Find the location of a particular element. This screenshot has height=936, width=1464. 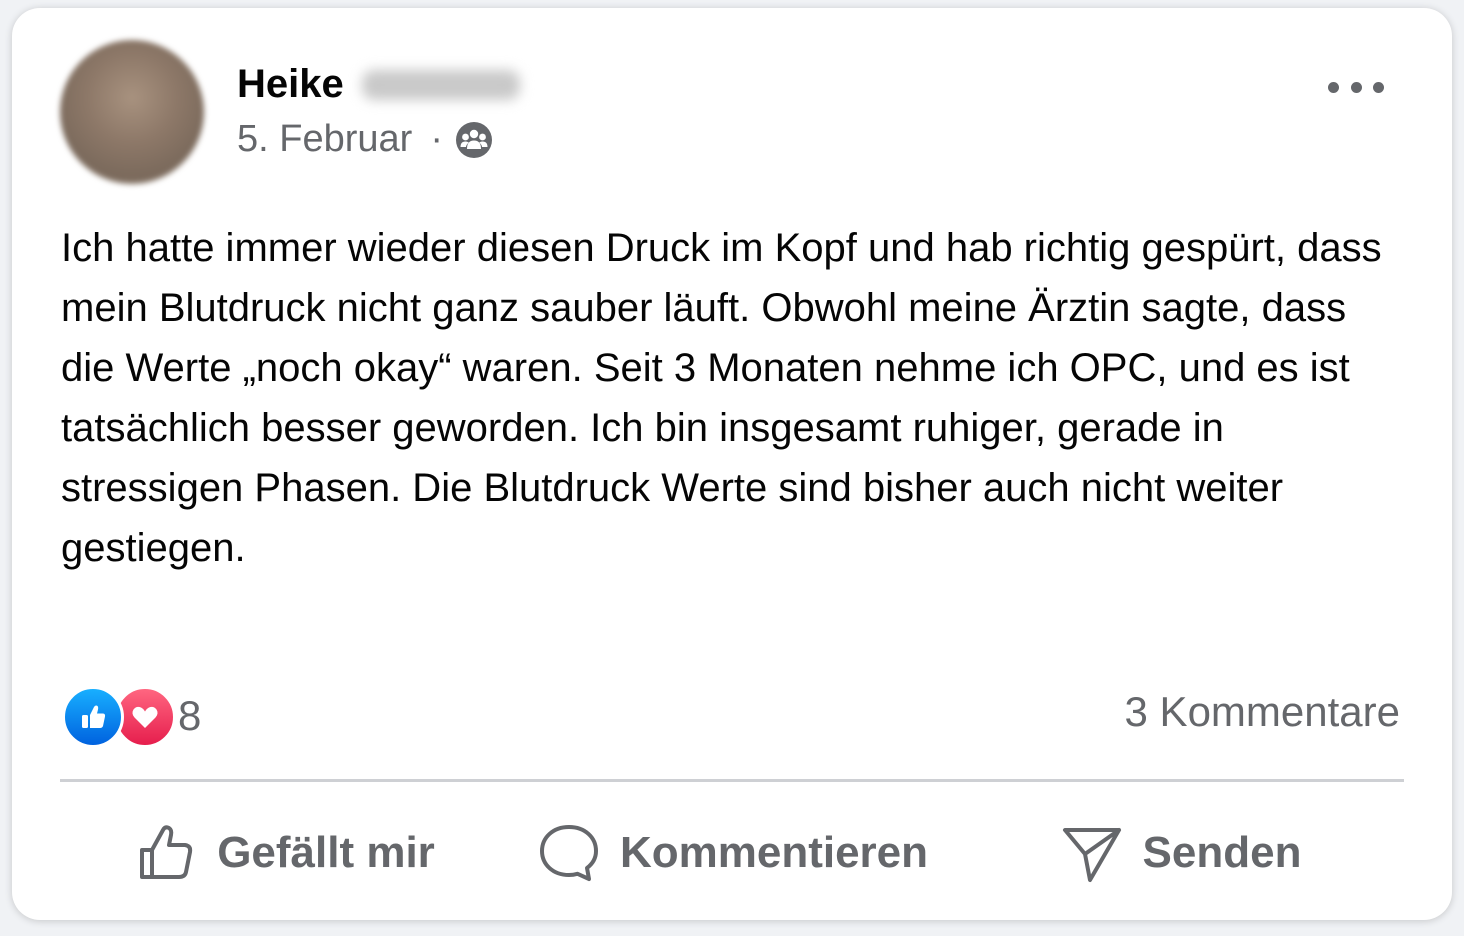

author-name: Heike is located at coordinates (378, 84).